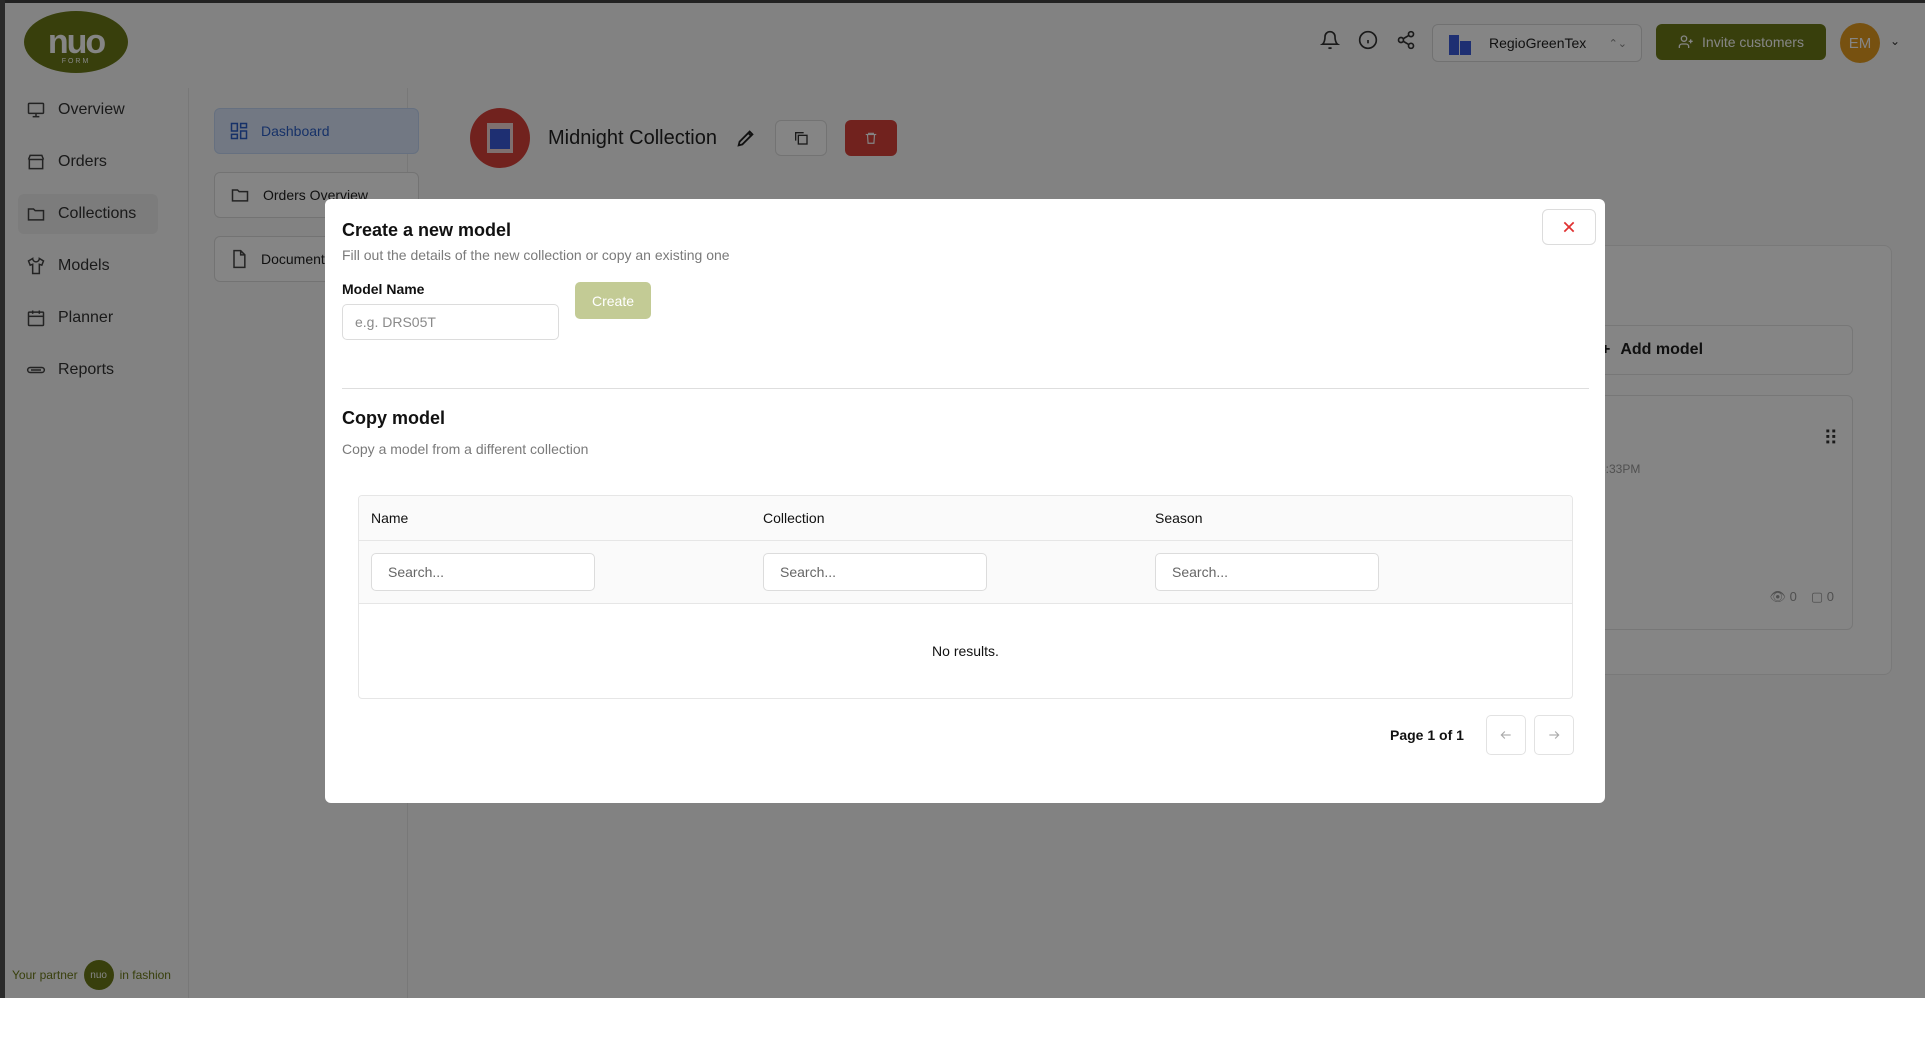 The image size is (1925, 1063). What do you see at coordinates (427, 230) in the screenshot?
I see `dialog-title: Create a new model` at bounding box center [427, 230].